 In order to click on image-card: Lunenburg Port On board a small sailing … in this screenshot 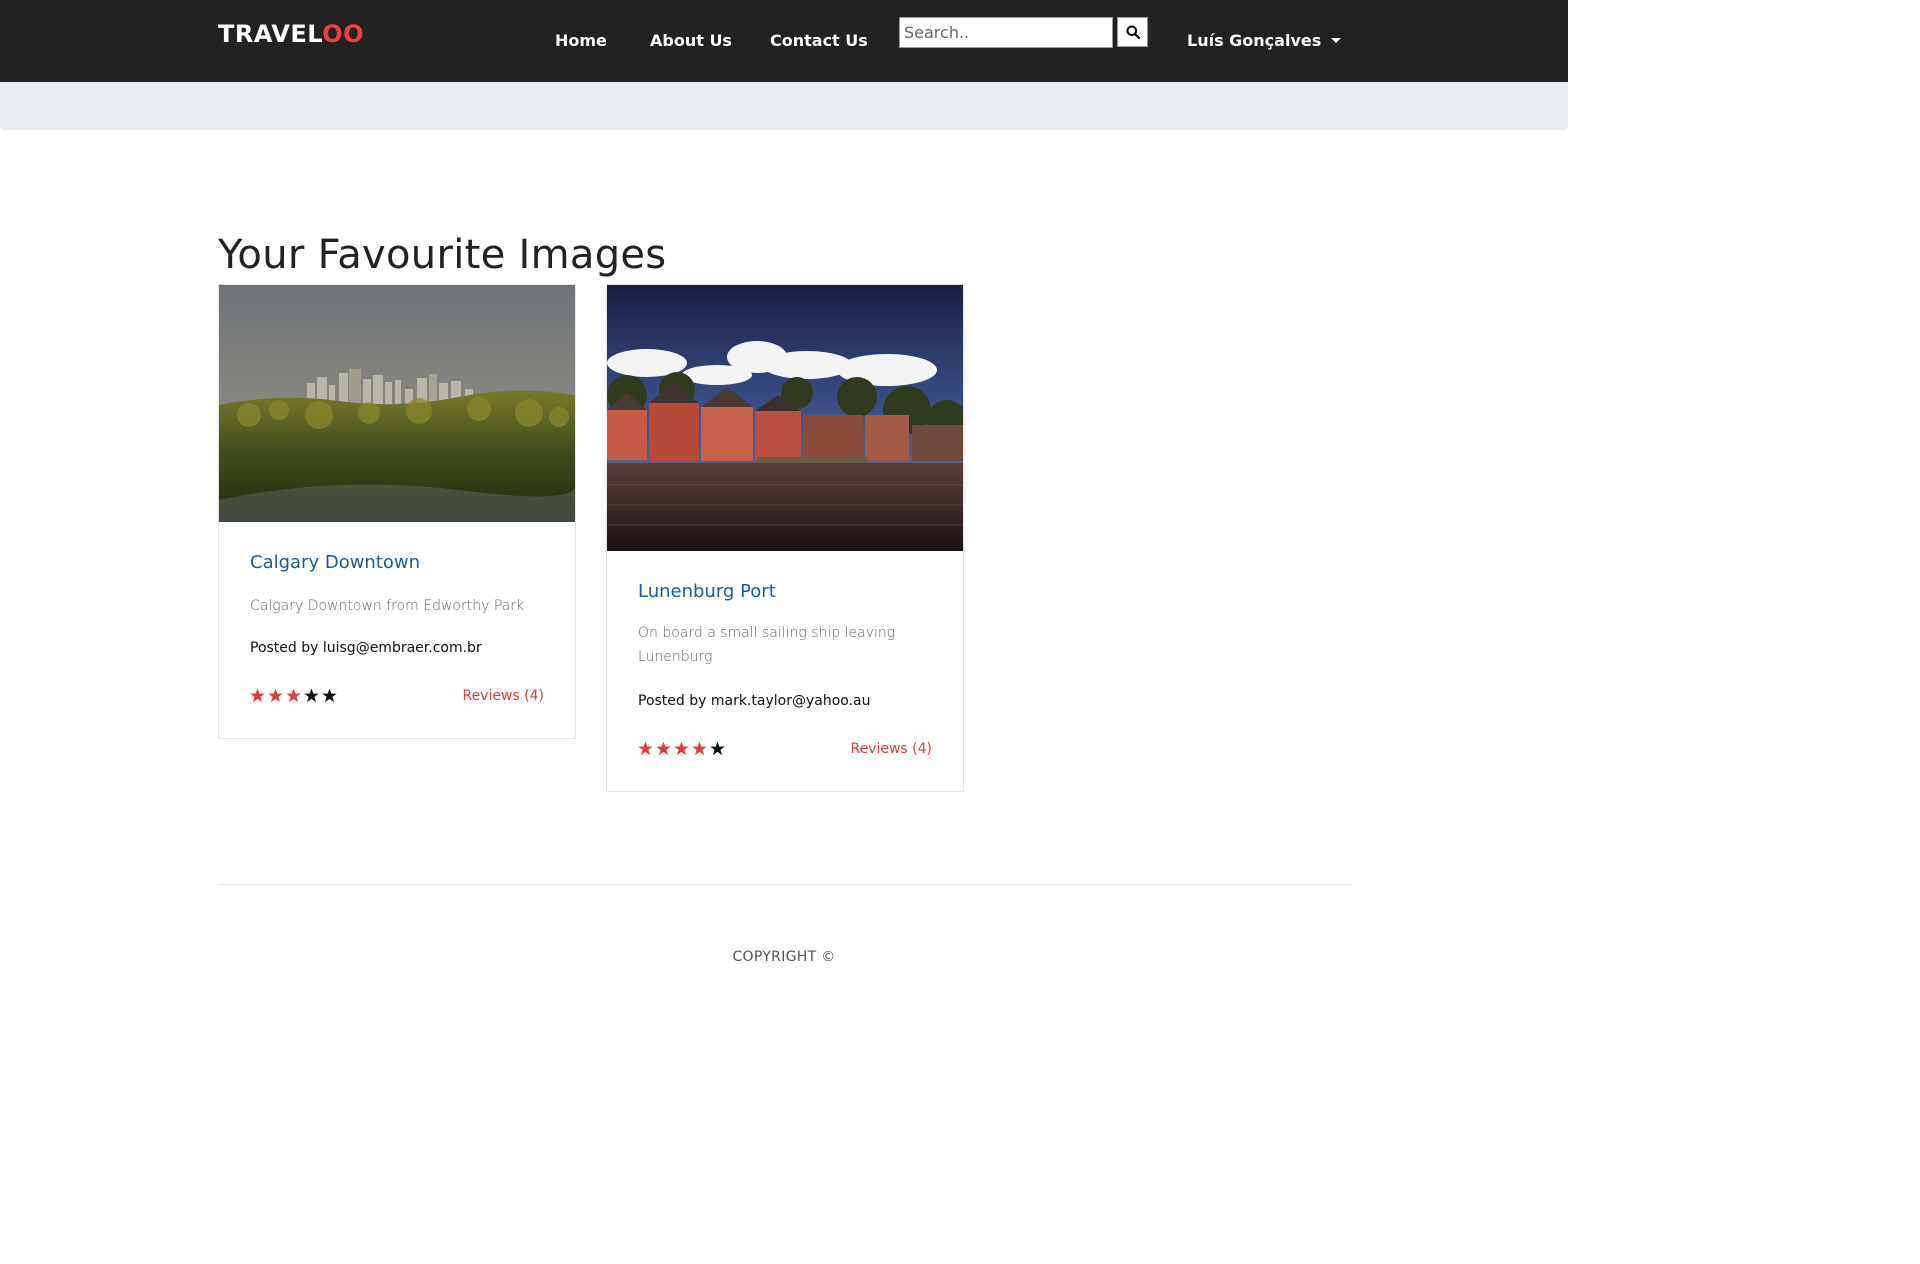, I will do `click(785, 538)`.